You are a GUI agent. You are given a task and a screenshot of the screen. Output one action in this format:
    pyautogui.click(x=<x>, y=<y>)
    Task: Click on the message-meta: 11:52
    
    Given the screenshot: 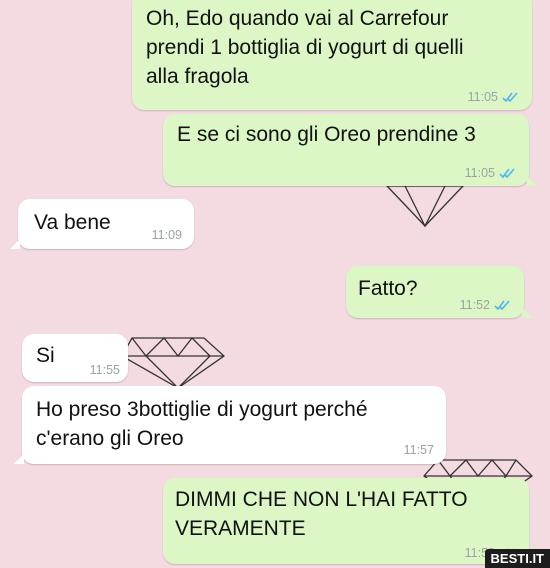 What is the action you would take?
    pyautogui.click(x=486, y=305)
    